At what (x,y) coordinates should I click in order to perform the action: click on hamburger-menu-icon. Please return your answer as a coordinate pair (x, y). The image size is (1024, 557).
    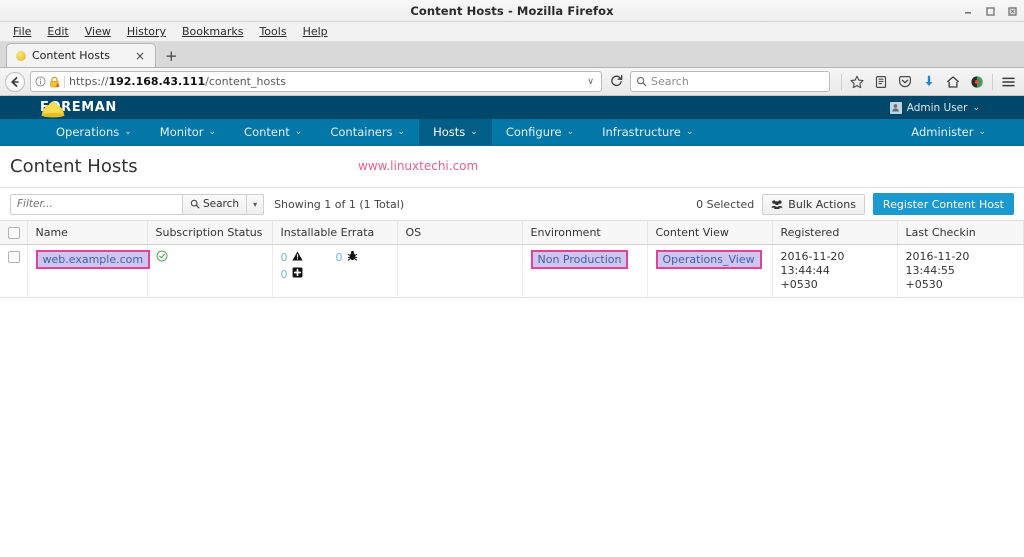
    Looking at the image, I should click on (1008, 82).